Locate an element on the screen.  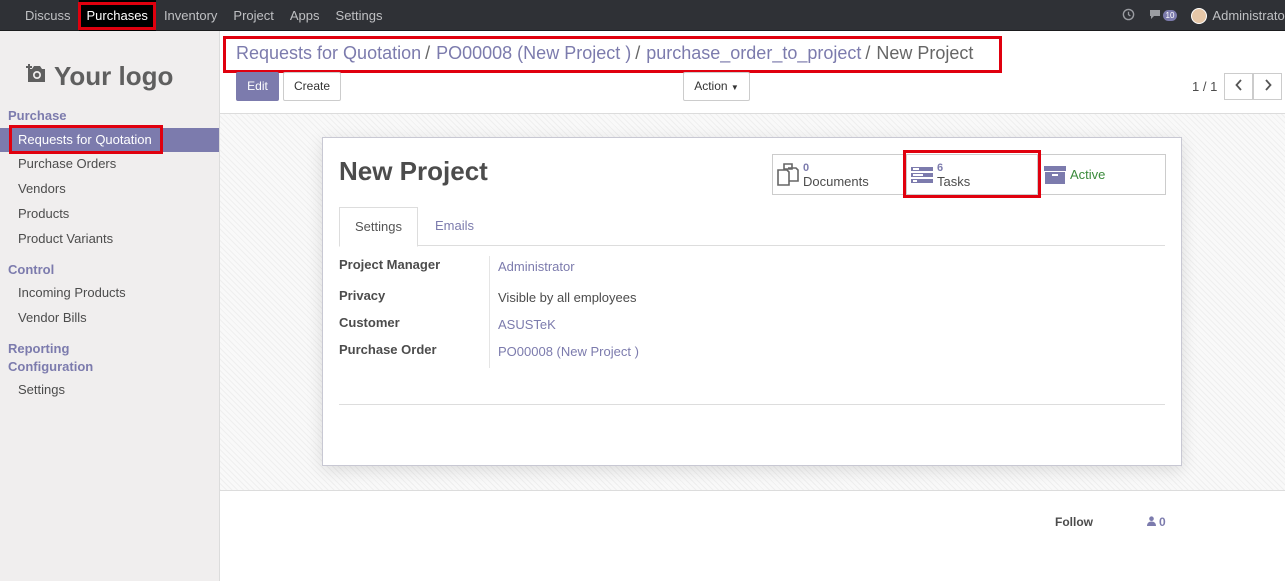
privacy-value: Visible by all employees is located at coordinates (567, 297).